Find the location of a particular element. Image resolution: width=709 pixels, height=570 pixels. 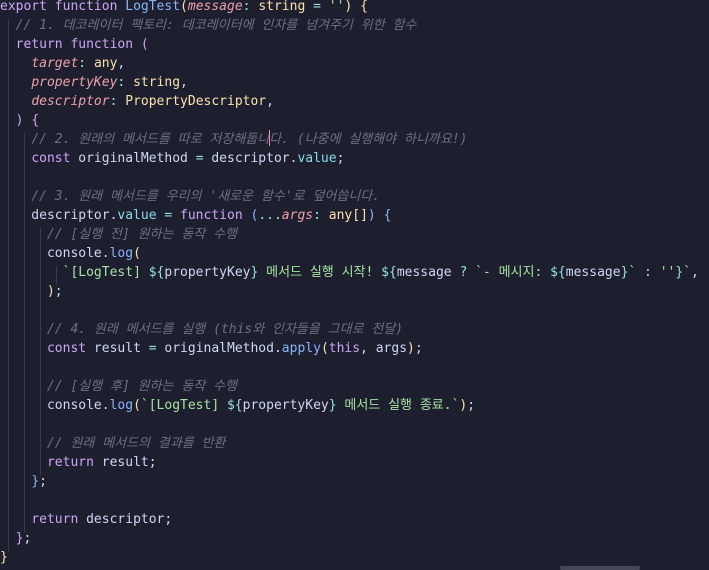

code-token: originalMethod is located at coordinates (133, 158).